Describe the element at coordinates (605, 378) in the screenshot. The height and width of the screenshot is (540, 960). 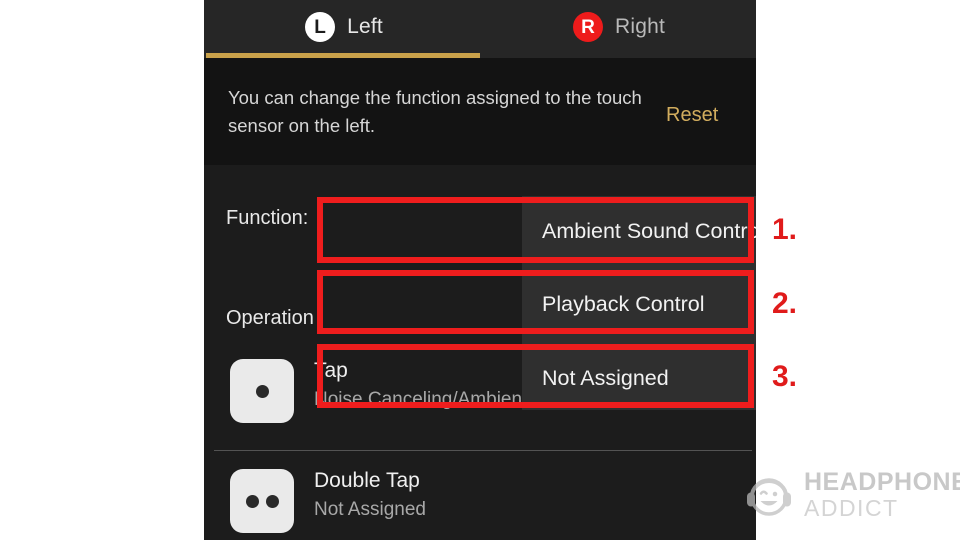
I see `dropdown-option-label: Not Assigned` at that location.